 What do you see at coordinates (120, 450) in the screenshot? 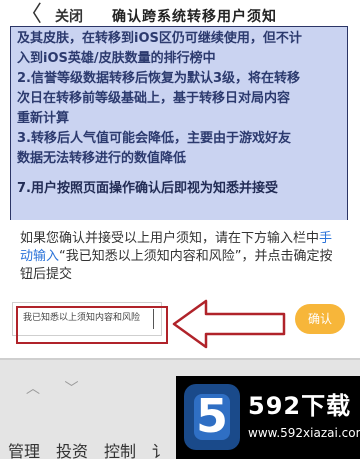
I see `candidate-word: 控制` at bounding box center [120, 450].